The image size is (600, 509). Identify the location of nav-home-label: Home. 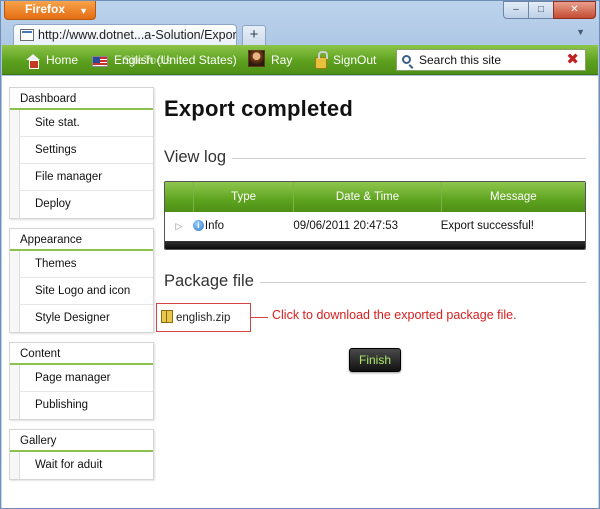
(62, 60).